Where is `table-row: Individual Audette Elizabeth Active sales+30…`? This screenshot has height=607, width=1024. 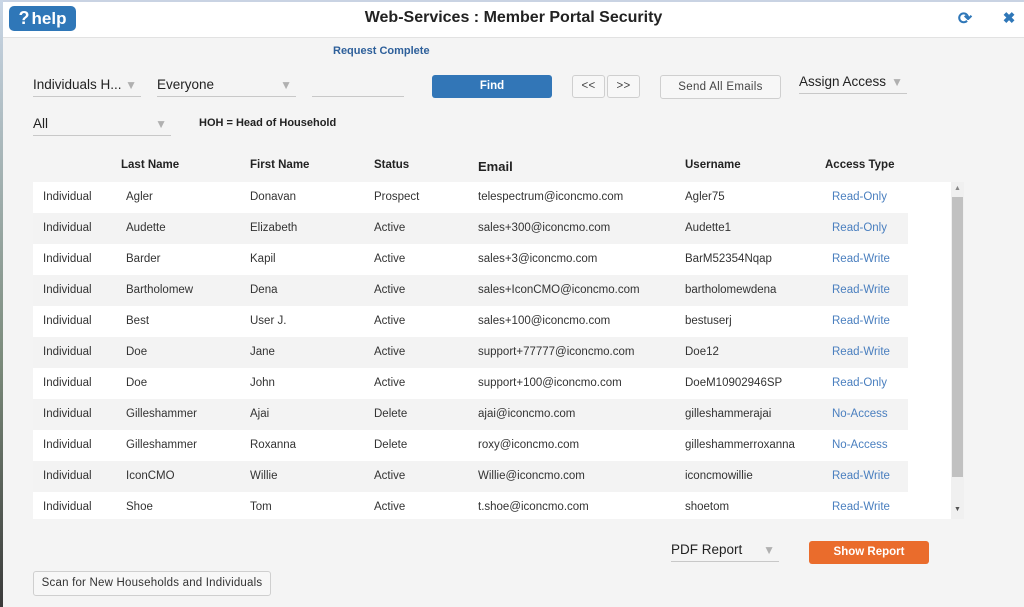
table-row: Individual Audette Elizabeth Active sales+30… is located at coordinates (470, 228).